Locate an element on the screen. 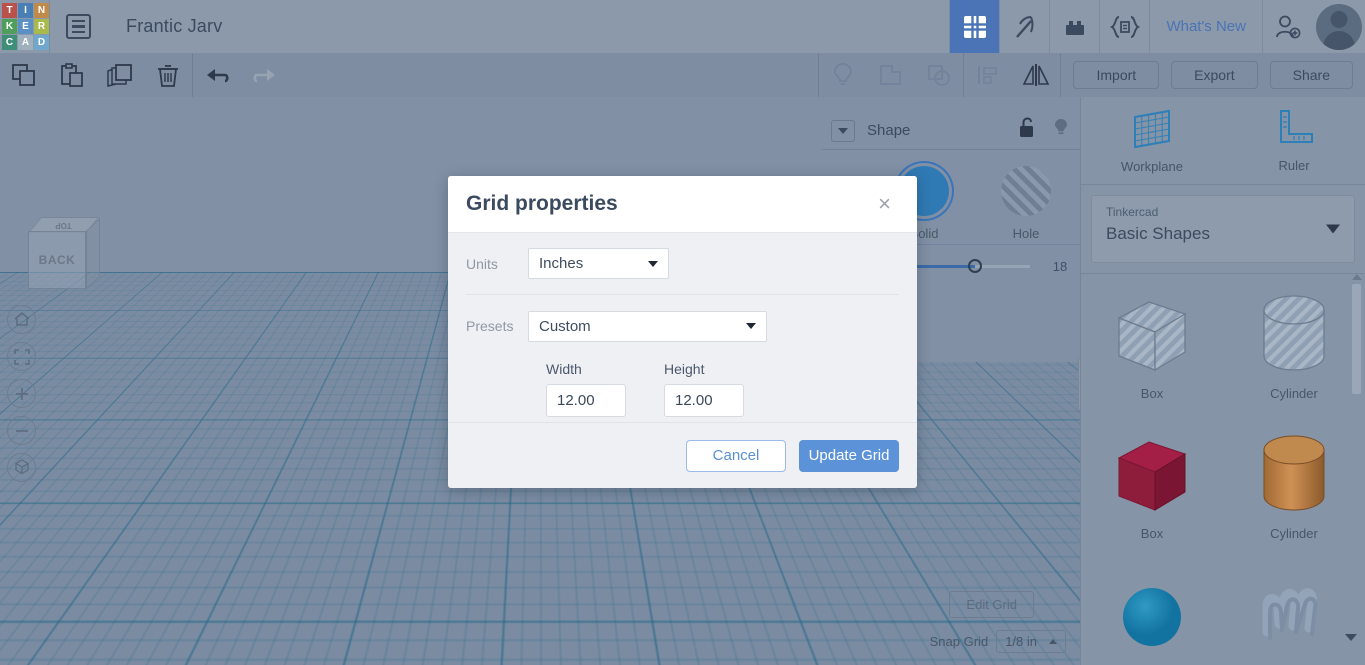 This screenshot has width=1365, height=665. perspective-toggle-icon is located at coordinates (21, 467).